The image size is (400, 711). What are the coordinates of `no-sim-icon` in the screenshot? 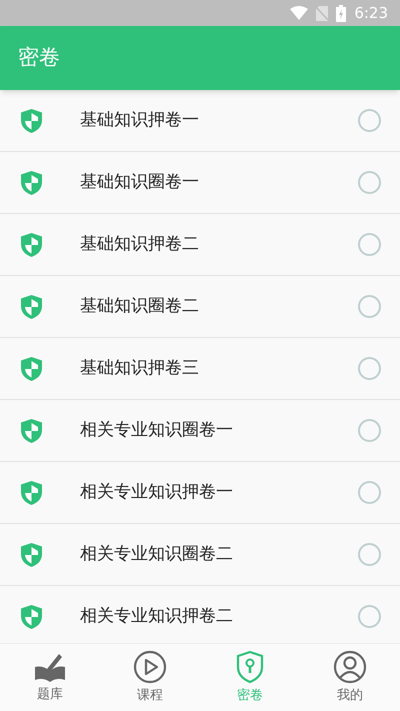 It's located at (322, 13).